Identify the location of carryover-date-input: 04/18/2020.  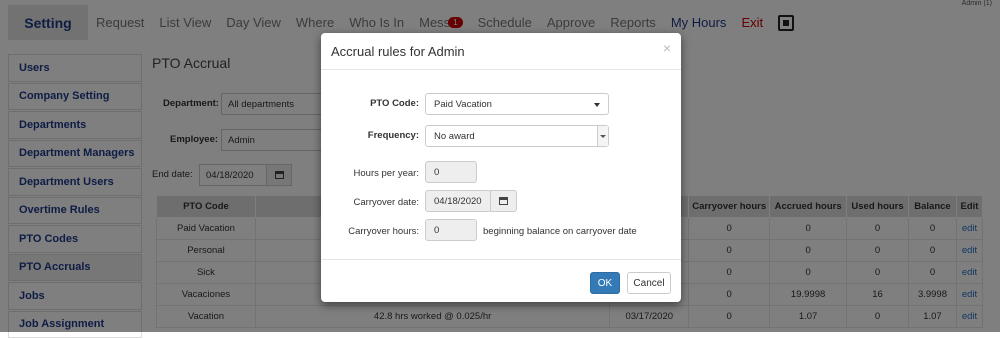
(458, 201).